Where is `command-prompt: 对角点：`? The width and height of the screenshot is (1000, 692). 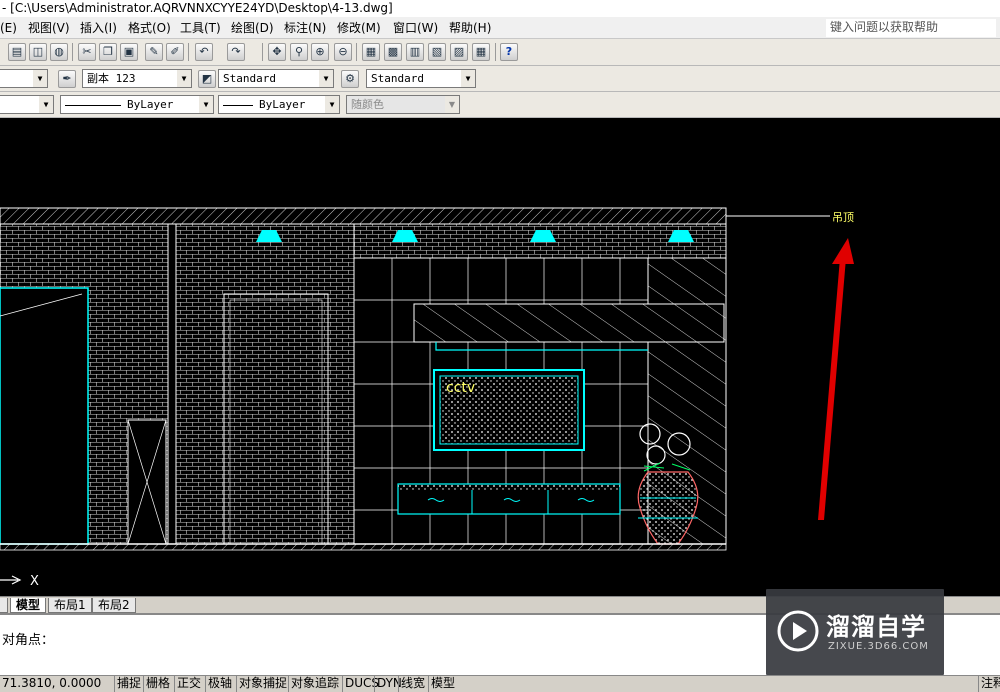
command-prompt: 对角点： is located at coordinates (28, 640).